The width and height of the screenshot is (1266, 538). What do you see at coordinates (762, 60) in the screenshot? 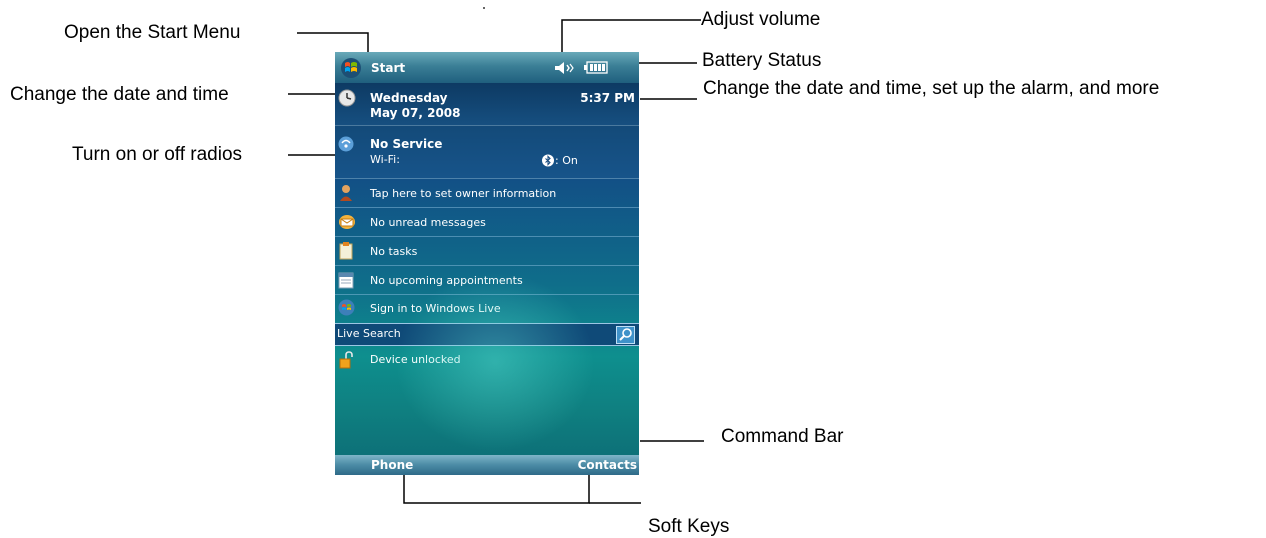
I see `callout-battery: Battery Status` at bounding box center [762, 60].